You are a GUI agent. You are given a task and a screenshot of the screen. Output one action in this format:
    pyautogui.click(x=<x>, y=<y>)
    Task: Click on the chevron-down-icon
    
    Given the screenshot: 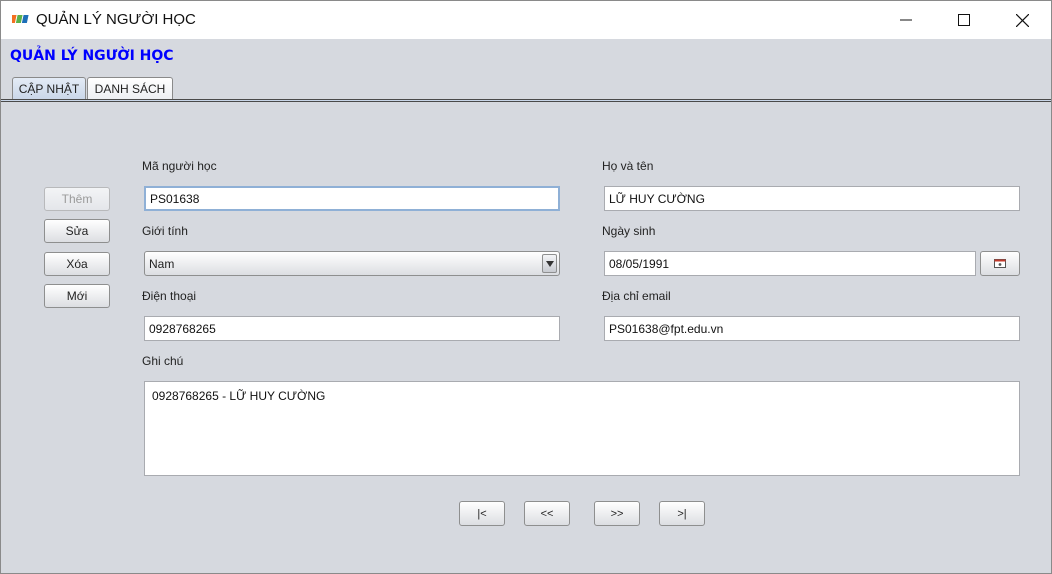 What is the action you would take?
    pyautogui.click(x=549, y=263)
    